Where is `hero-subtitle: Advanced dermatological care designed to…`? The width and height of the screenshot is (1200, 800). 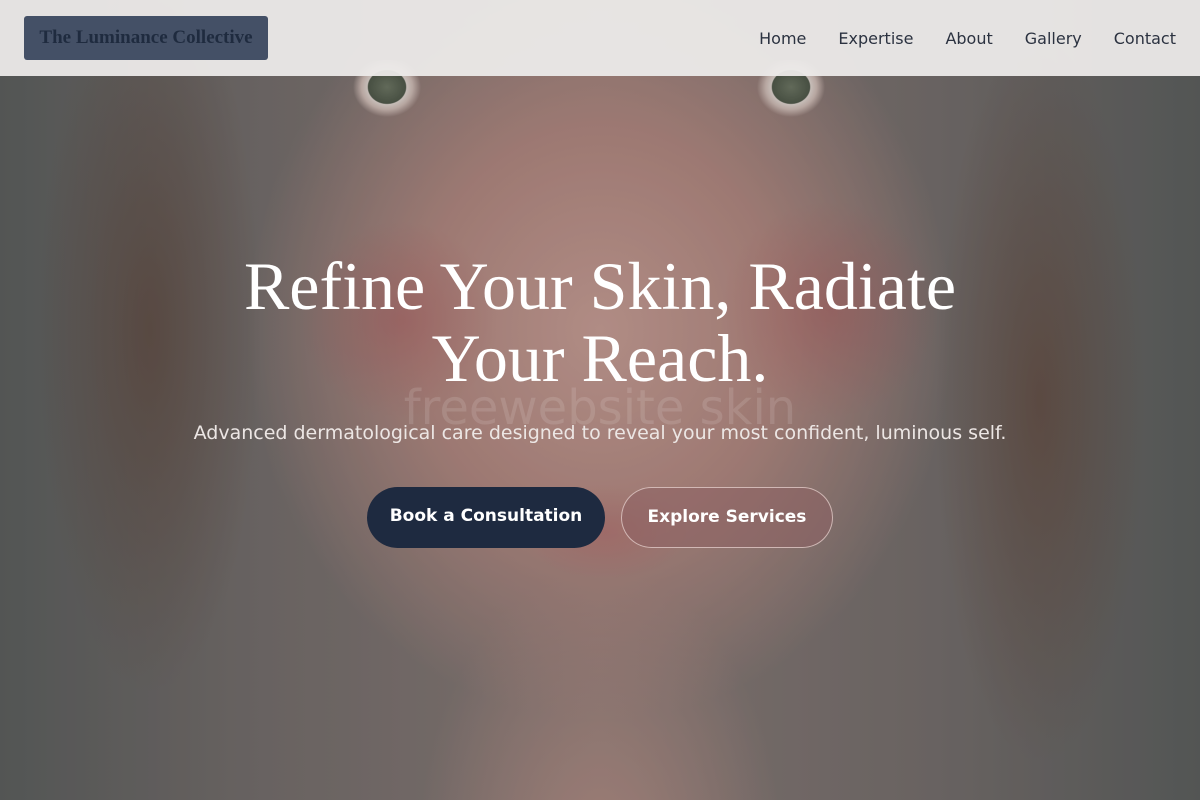 hero-subtitle: Advanced dermatological care designed to… is located at coordinates (600, 433).